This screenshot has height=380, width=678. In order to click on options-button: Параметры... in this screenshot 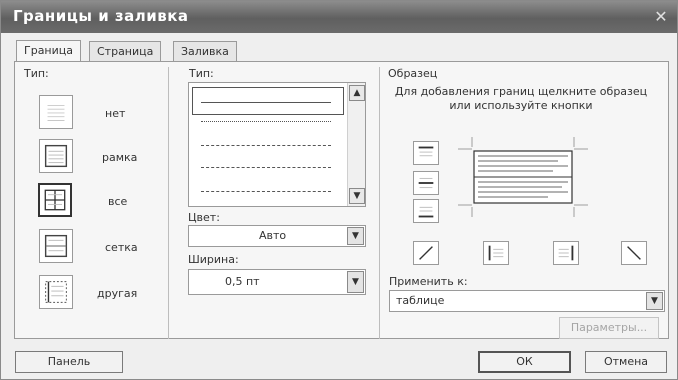, I will do `click(609, 328)`.